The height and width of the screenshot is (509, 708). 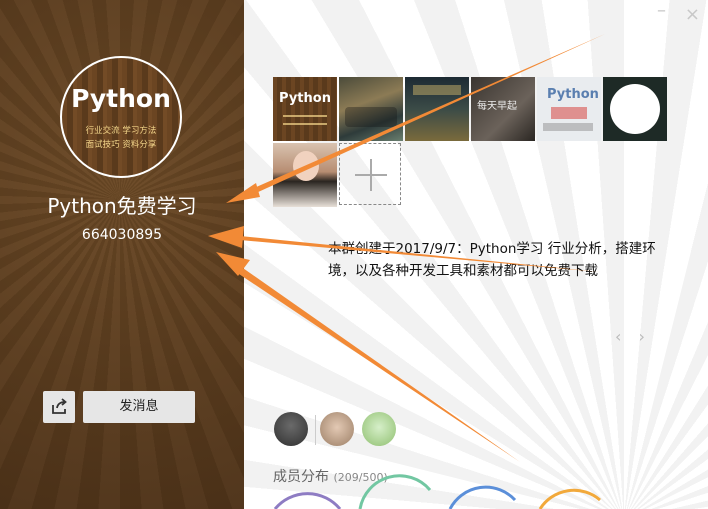 I want to click on gallery-thumb-python: Python, so click(x=305, y=109).